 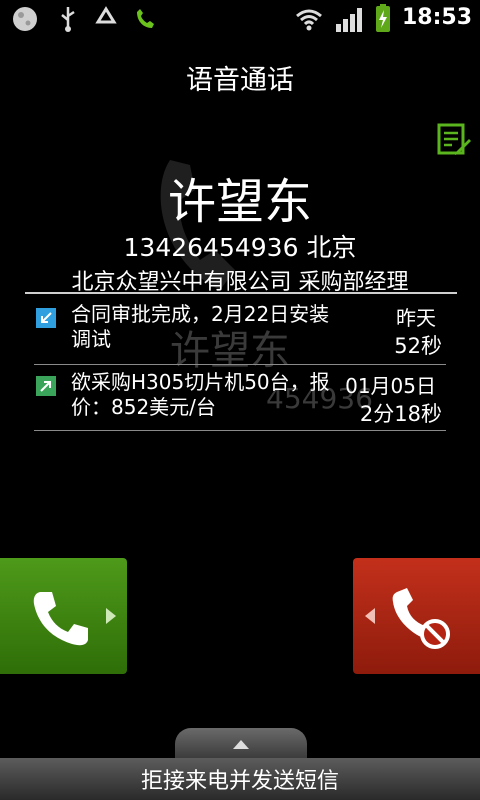 I want to click on recycle-icon, so click(x=106, y=15).